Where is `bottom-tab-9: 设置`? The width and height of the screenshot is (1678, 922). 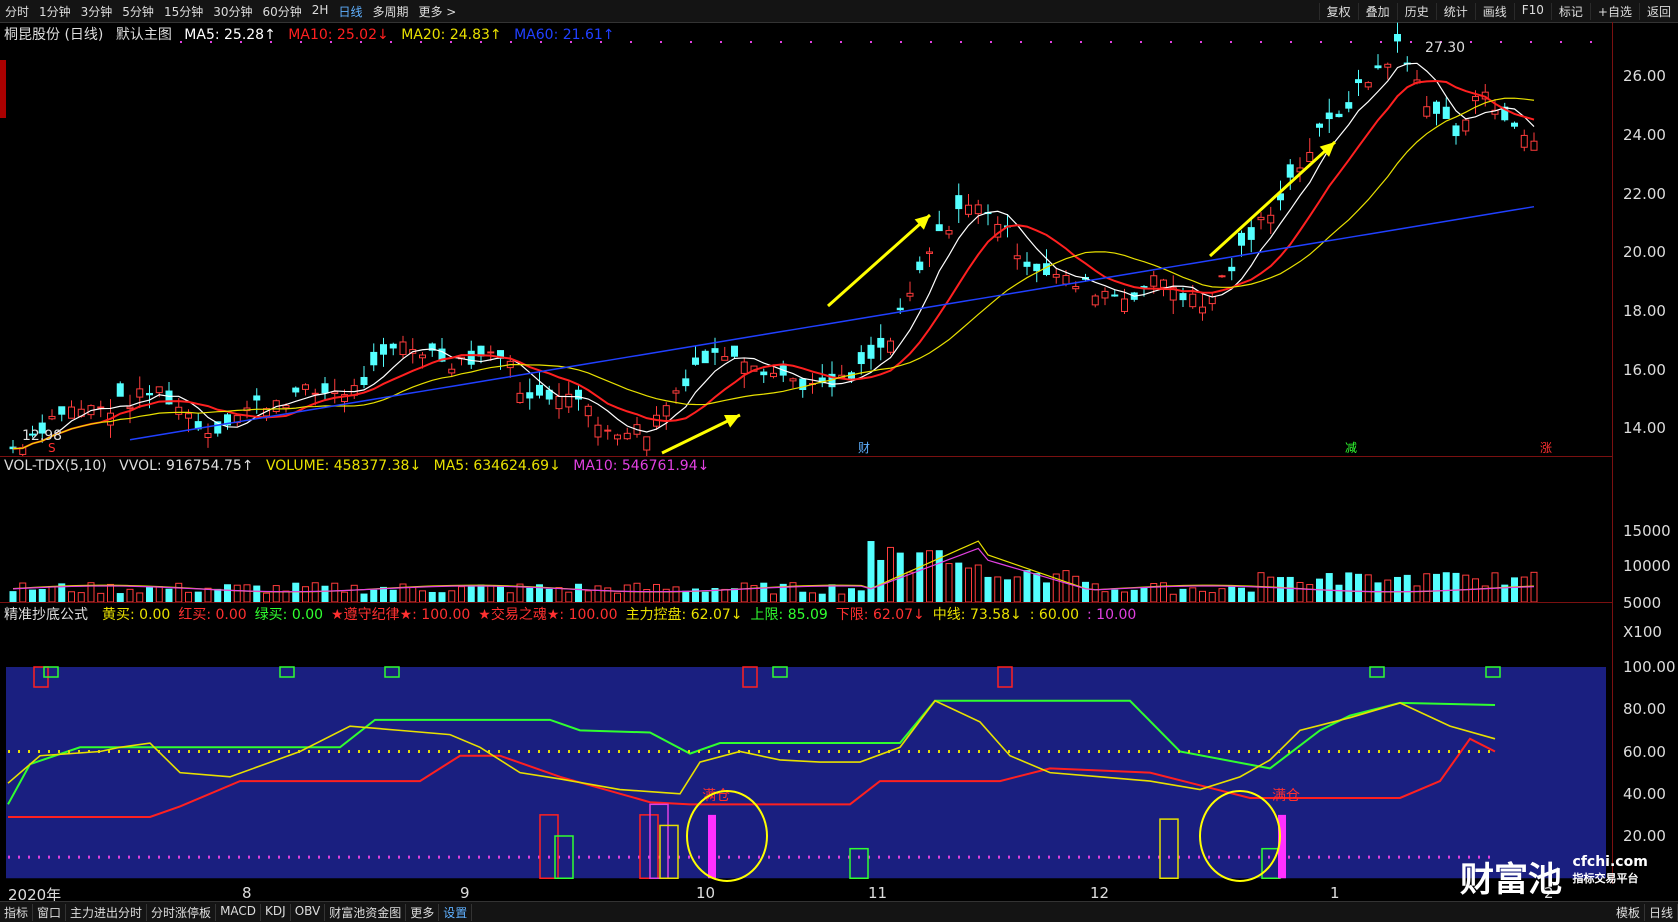
bottom-tab-9: 设置 is located at coordinates (456, 912).